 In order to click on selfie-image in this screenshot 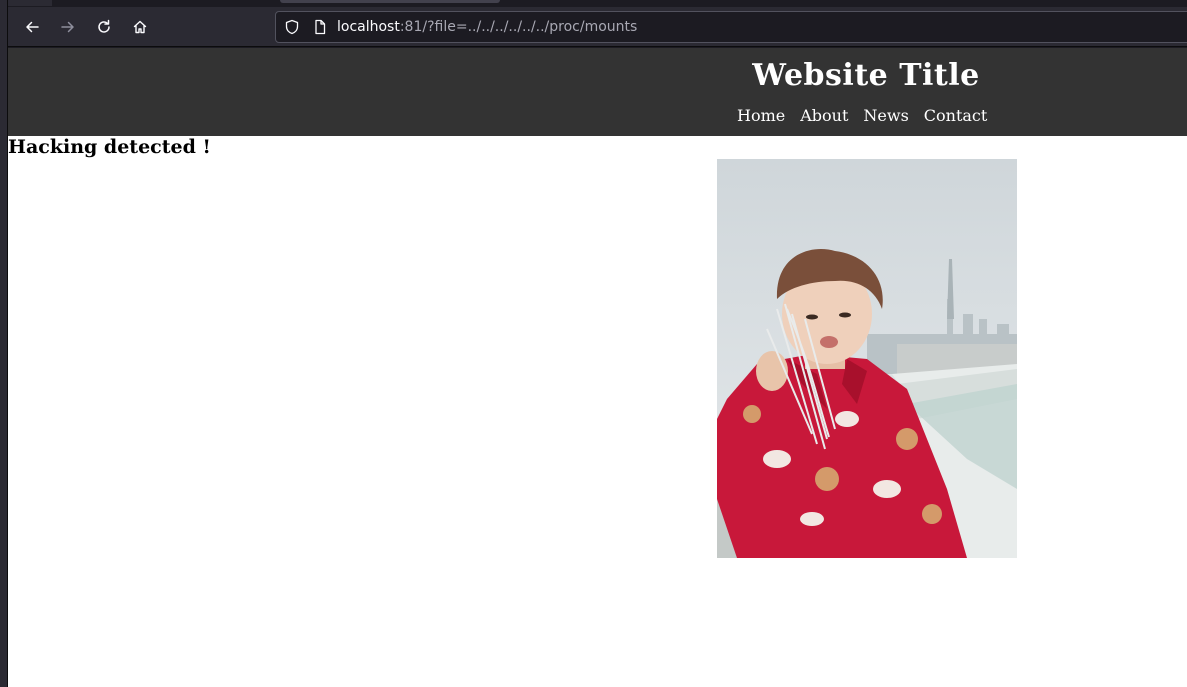, I will do `click(867, 358)`.